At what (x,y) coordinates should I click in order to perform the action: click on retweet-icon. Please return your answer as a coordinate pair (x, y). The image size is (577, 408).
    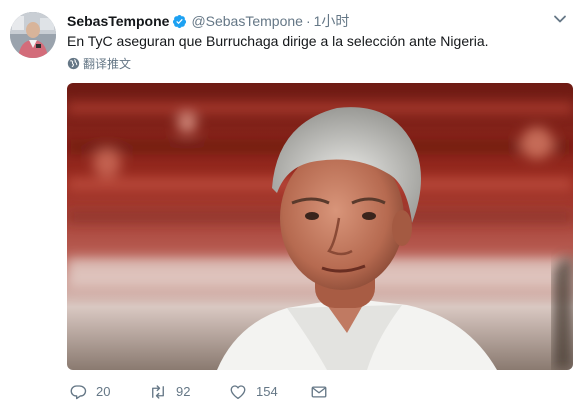
    Looking at the image, I should click on (158, 392).